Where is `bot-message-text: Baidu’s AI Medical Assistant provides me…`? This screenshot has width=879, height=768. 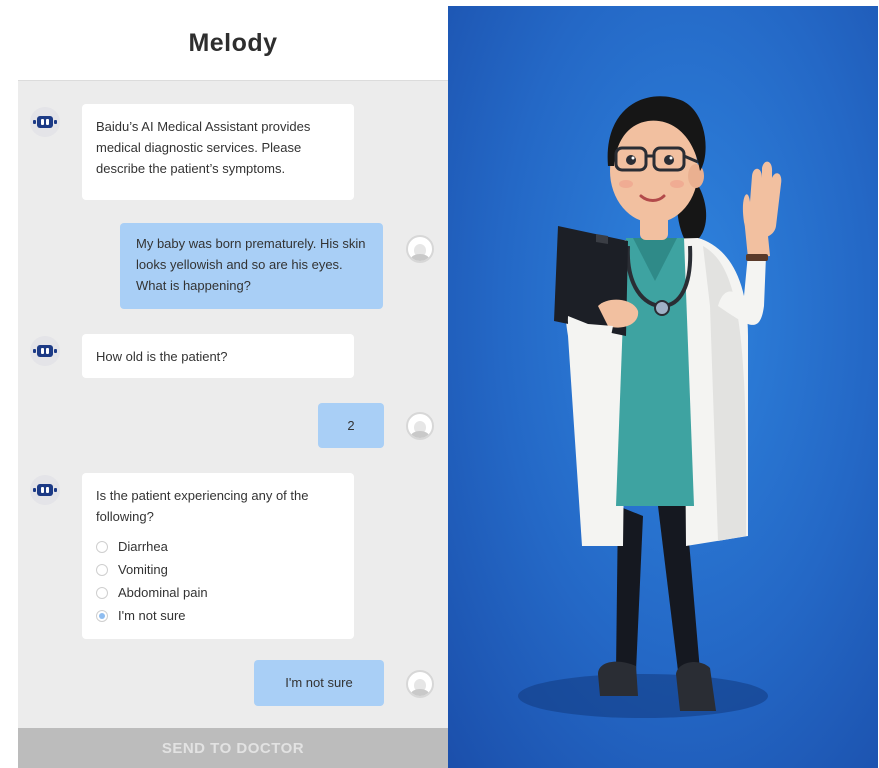
bot-message-text: Baidu’s AI Medical Assistant provides me… is located at coordinates (203, 147).